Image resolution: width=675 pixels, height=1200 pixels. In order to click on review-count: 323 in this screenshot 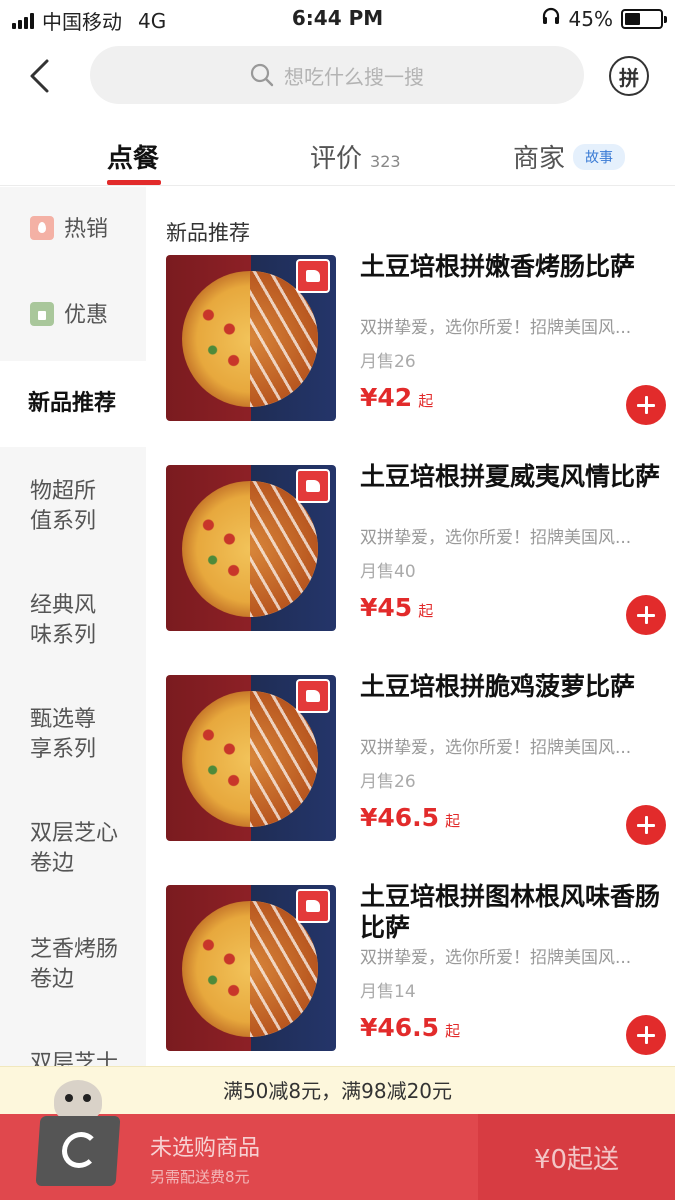, I will do `click(385, 161)`.